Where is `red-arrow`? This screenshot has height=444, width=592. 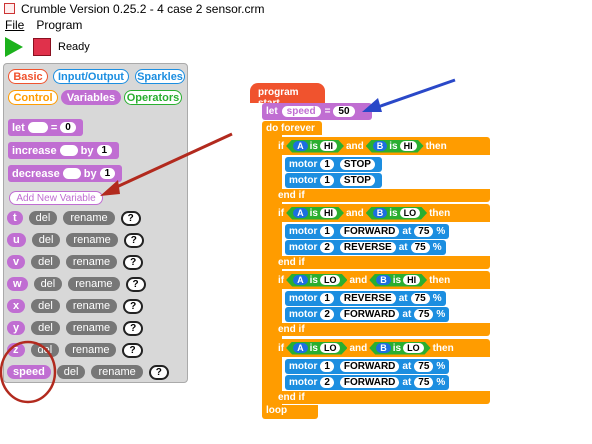
red-arrow is located at coordinates (171, 162).